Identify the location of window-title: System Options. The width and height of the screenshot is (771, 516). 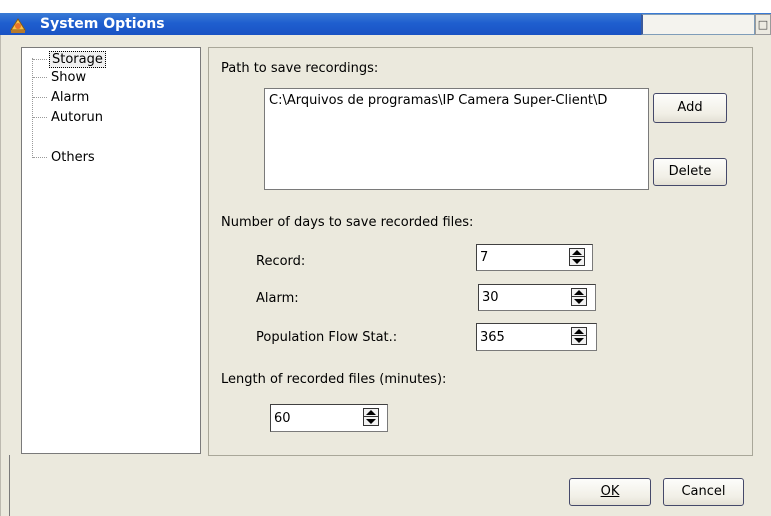
(102, 24).